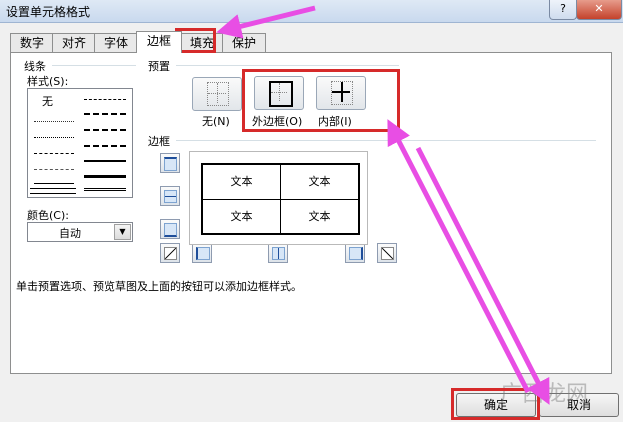 The image size is (623, 422). I want to click on tab-border: 边框, so click(159, 42).